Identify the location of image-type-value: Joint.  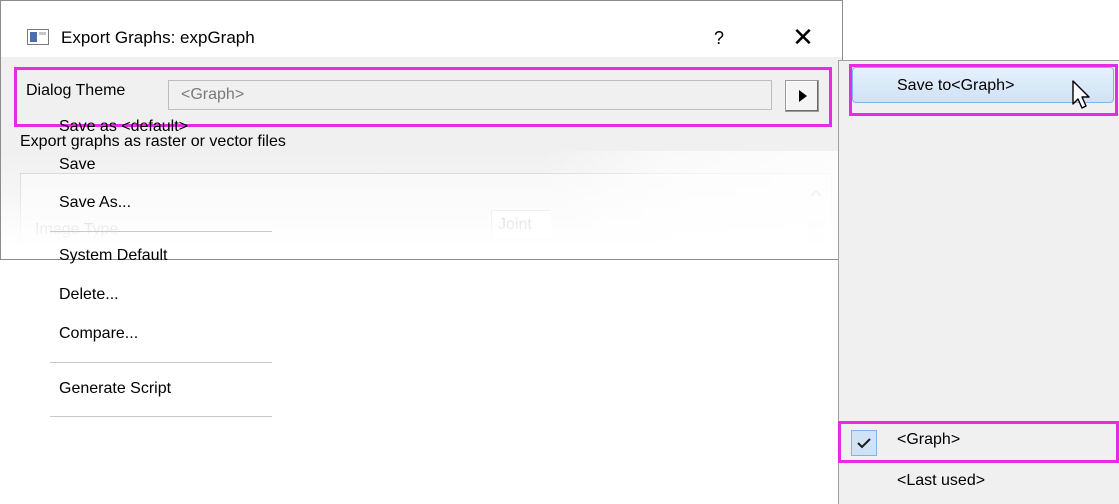
(521, 225).